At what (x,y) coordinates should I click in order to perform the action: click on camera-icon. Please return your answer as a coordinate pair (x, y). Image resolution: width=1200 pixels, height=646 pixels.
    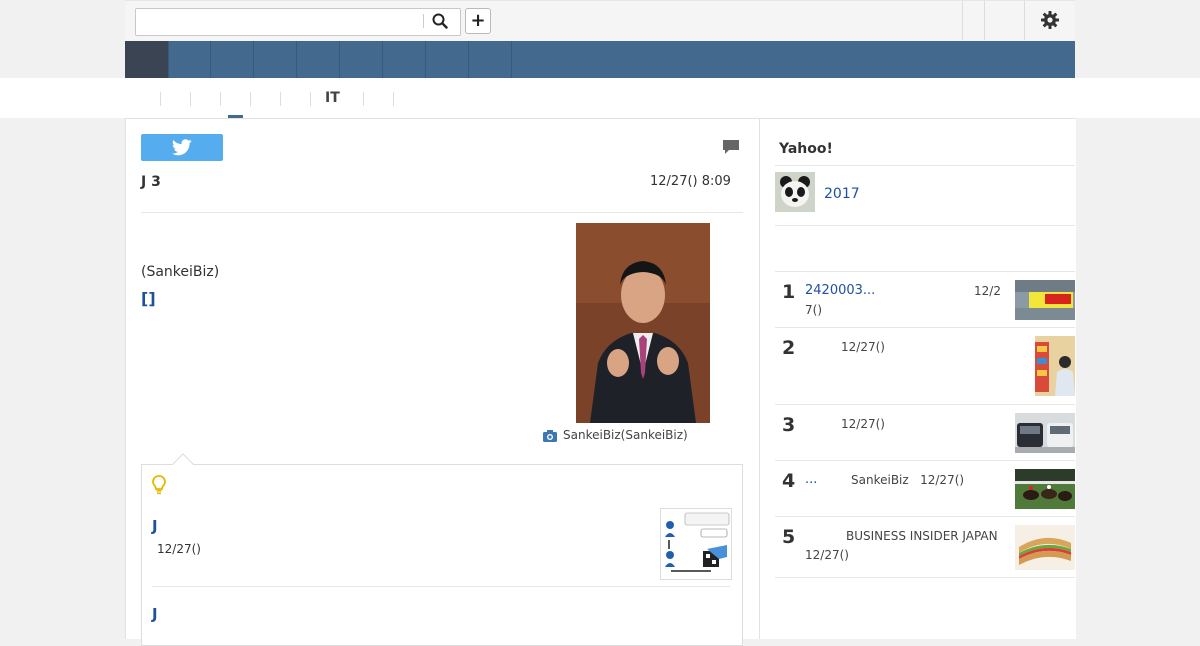
    Looking at the image, I should click on (550, 436).